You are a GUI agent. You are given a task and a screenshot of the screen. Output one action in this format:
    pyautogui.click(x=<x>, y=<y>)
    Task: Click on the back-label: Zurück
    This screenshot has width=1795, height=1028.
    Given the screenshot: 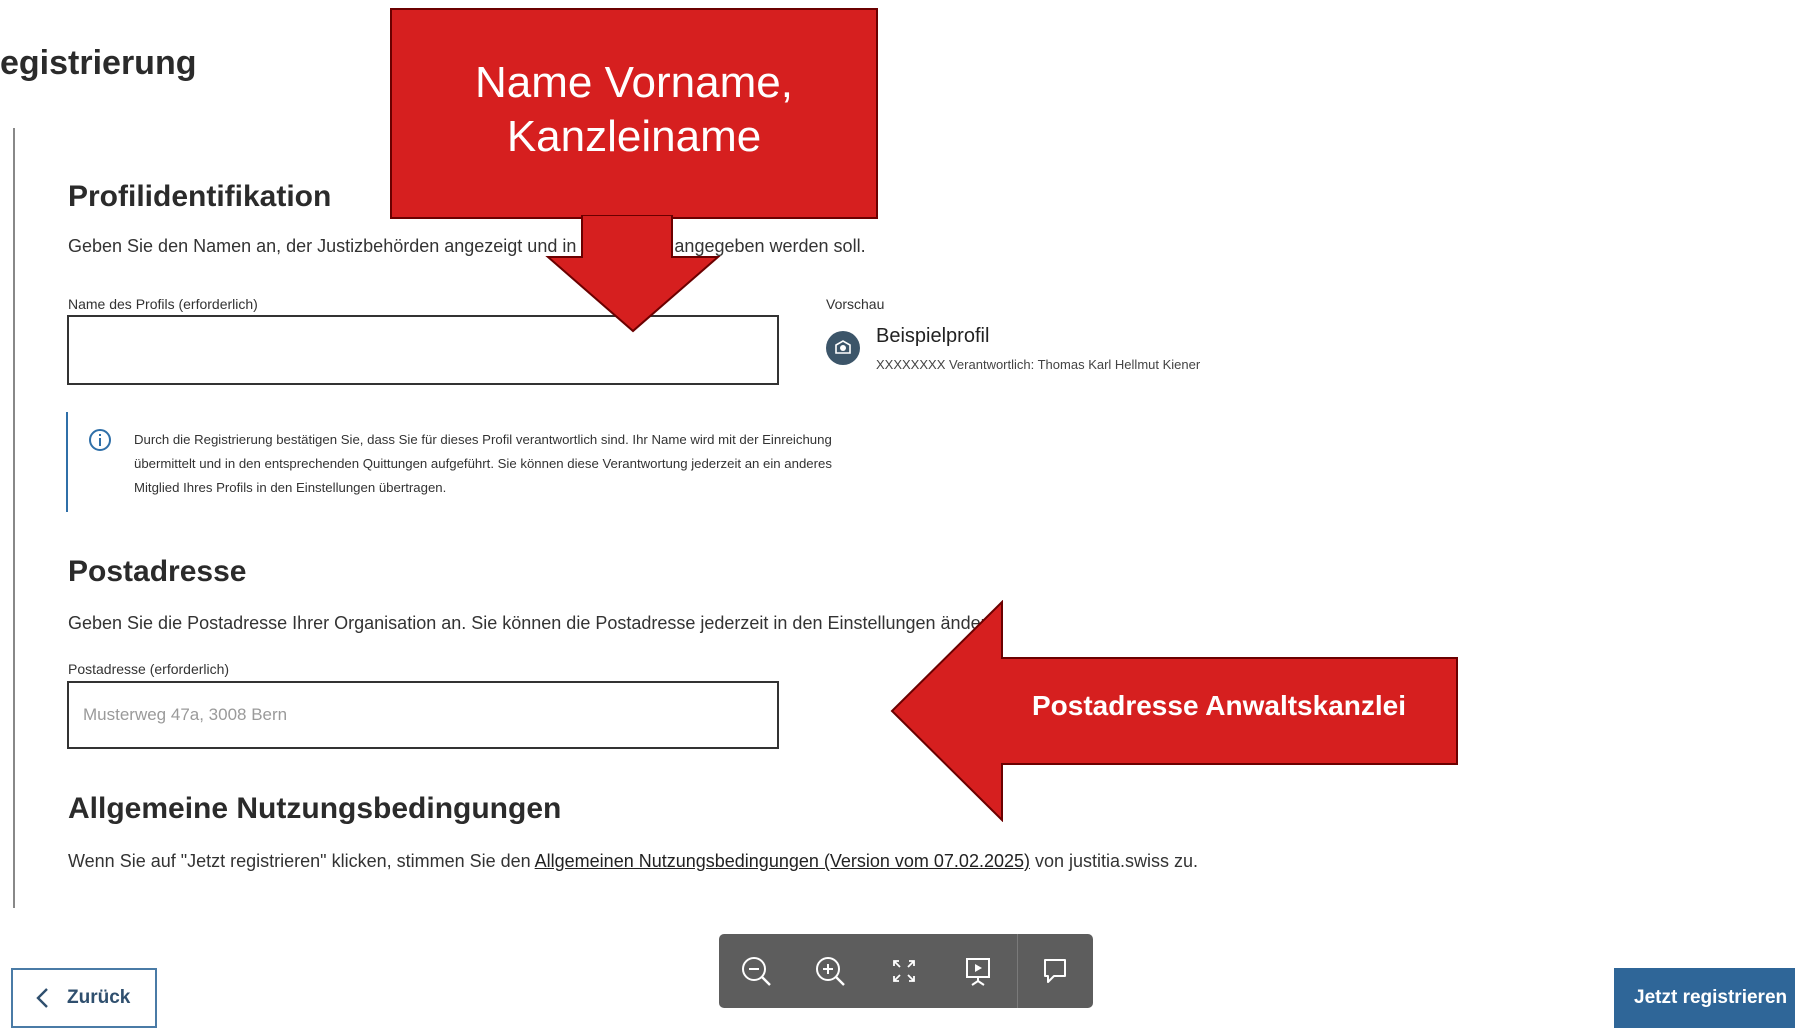 What is the action you would take?
    pyautogui.click(x=99, y=997)
    